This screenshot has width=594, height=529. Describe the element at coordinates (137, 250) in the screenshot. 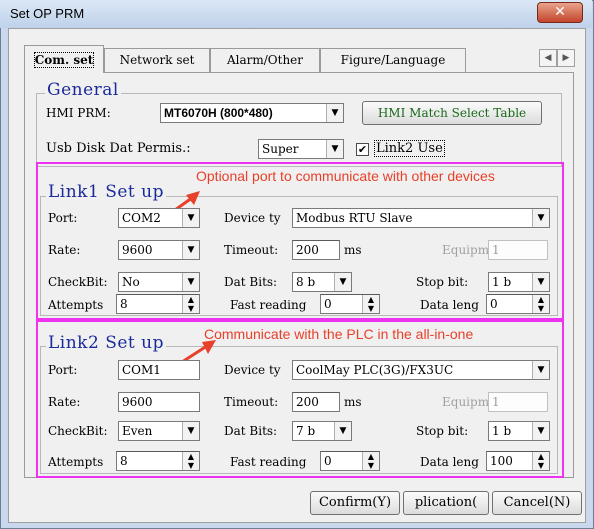

I see `link1-rate-value: 9600` at that location.